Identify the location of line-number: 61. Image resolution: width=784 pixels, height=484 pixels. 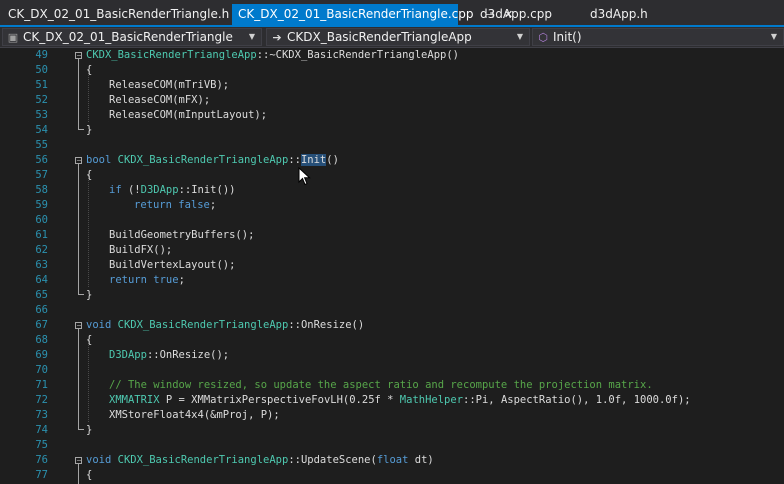
(41, 235).